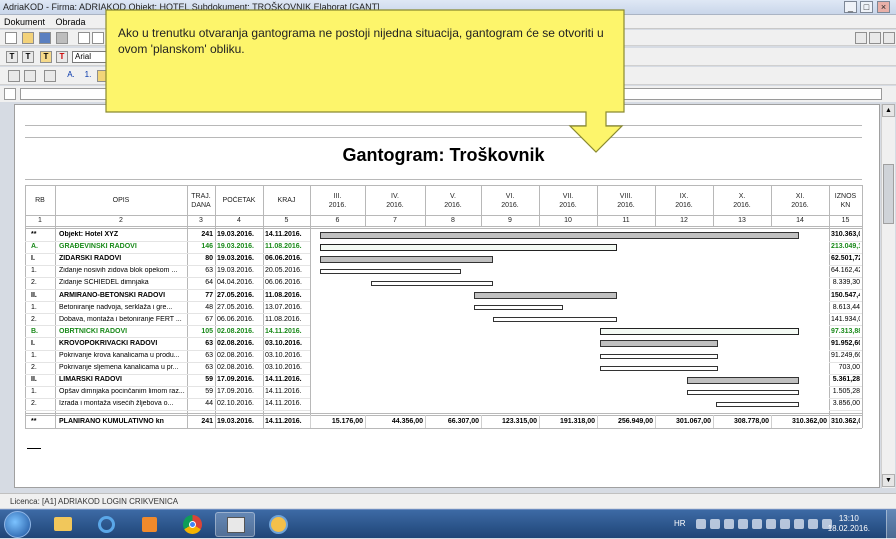 The width and height of the screenshot is (896, 539). Describe the element at coordinates (14, 76) in the screenshot. I see `paint-icon` at that location.